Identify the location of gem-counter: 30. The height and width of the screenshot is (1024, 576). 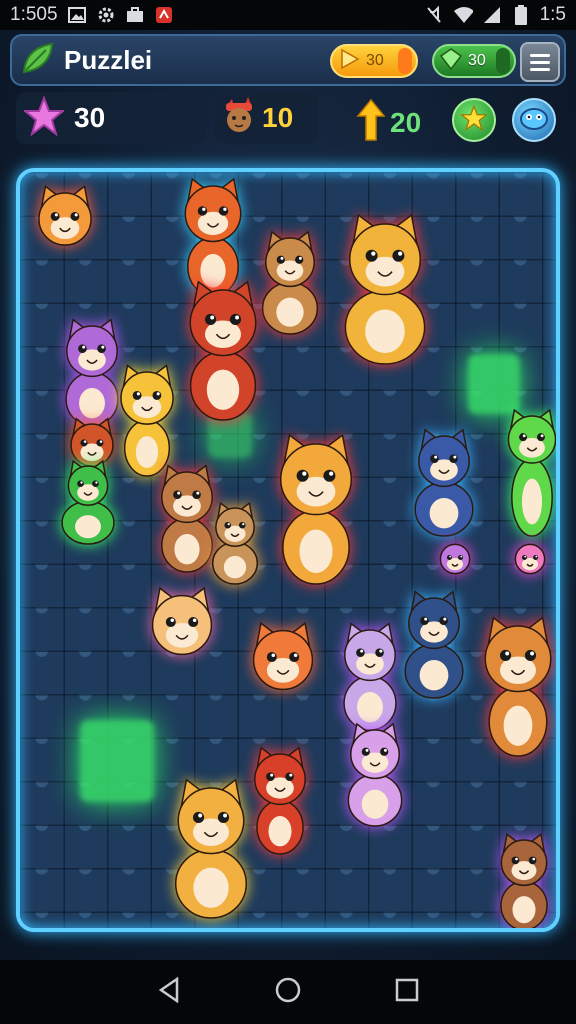
(474, 61).